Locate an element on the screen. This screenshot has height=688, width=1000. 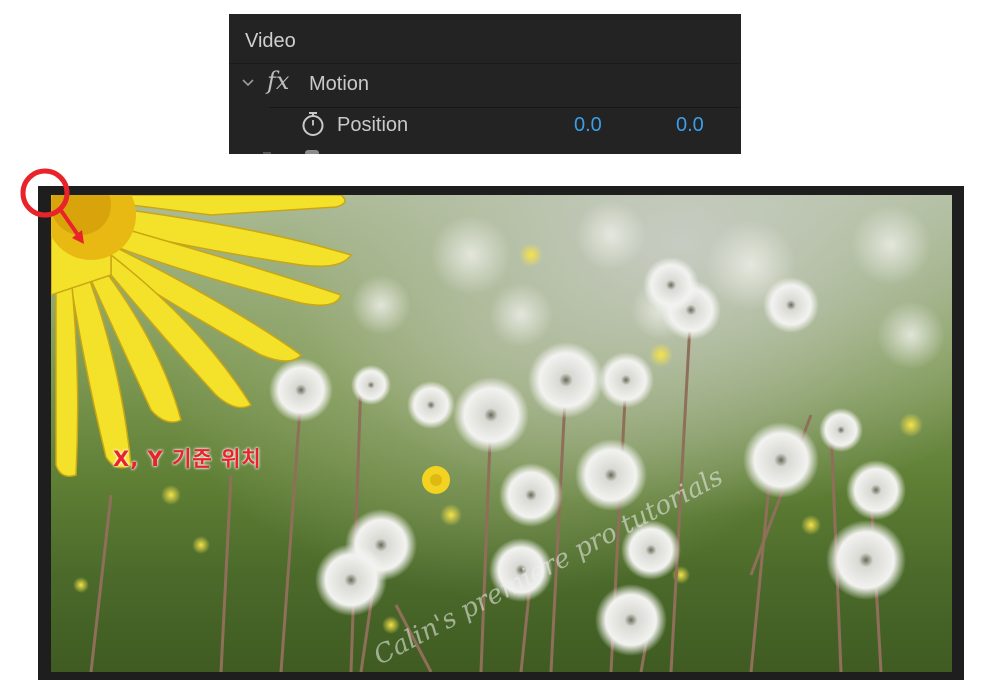
fx-icon: fx is located at coordinates (278, 81).